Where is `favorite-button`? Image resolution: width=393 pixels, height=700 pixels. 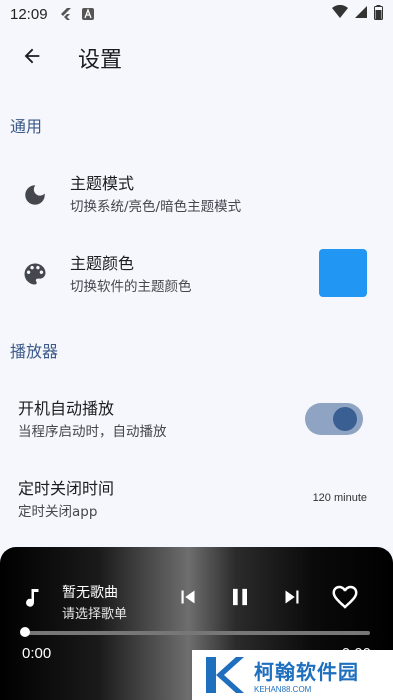 favorite-button is located at coordinates (345, 599).